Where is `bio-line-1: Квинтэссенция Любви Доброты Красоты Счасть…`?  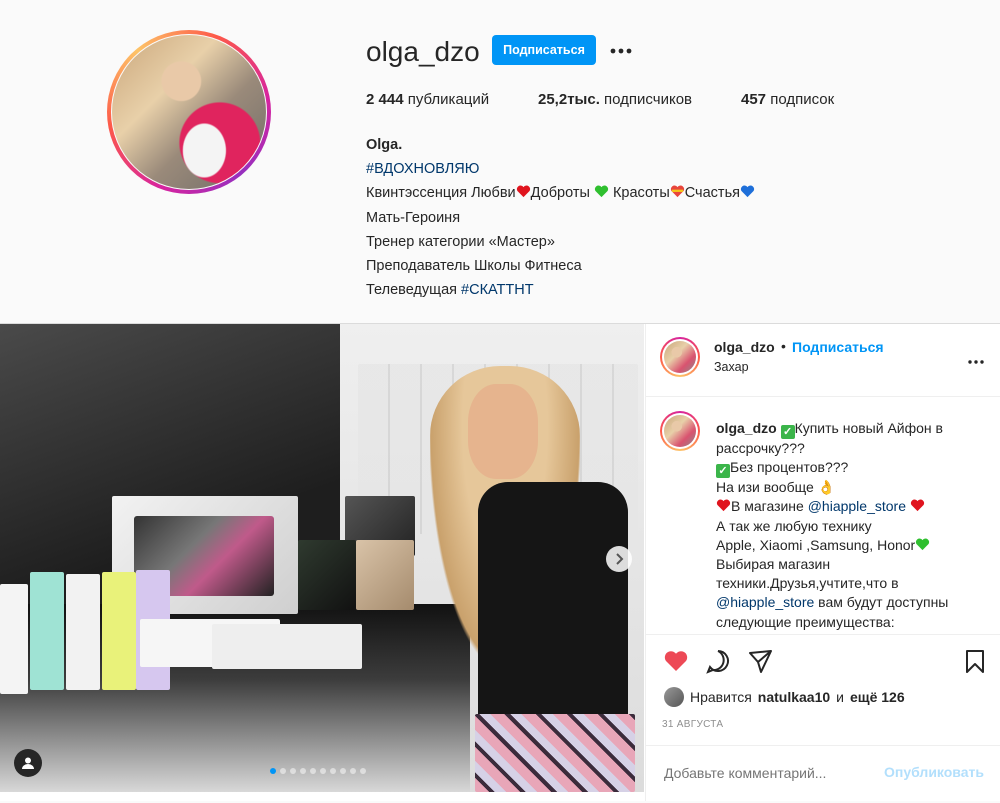
bio-line-1: Квинтэссенция Любви Доброты Красоты Счасть… is located at coordinates (560, 193).